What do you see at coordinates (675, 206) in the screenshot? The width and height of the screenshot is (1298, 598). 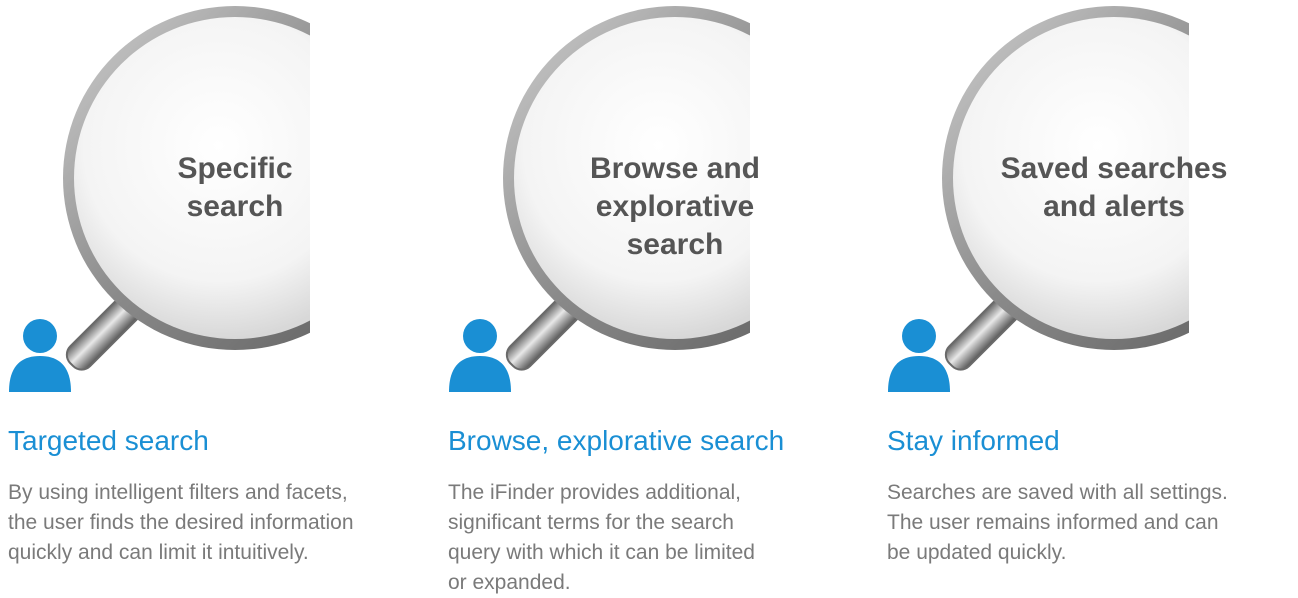 I see `lens-label: Browse and explorative search` at bounding box center [675, 206].